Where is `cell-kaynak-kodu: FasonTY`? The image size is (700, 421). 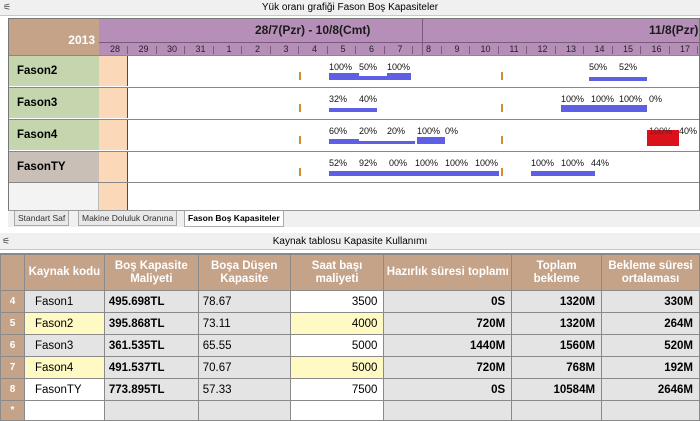
cell-kaynak-kodu: FasonTY is located at coordinates (64, 389).